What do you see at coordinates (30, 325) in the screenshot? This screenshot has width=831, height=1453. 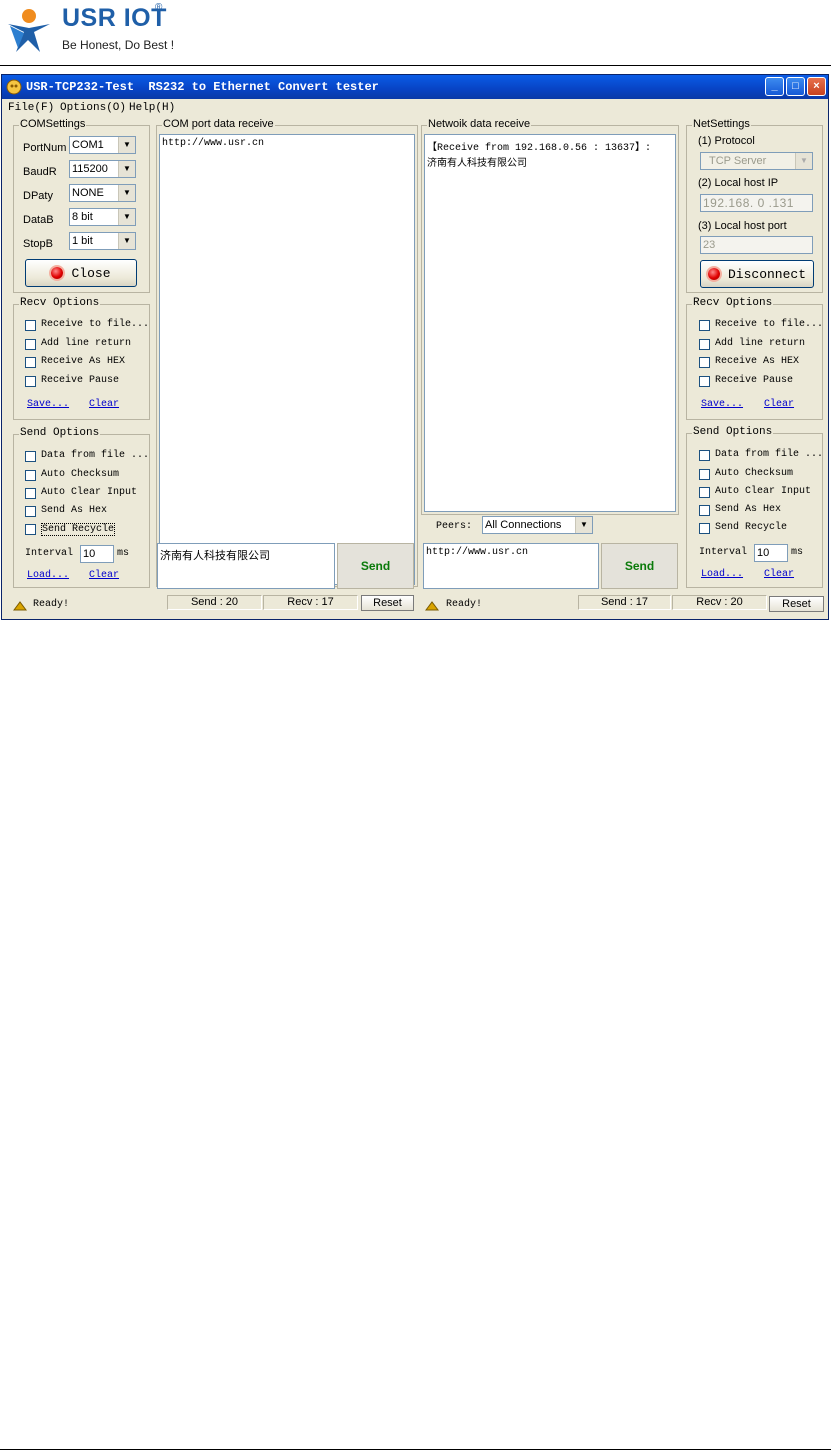 I see `left-recv-to-file-checkbox` at bounding box center [30, 325].